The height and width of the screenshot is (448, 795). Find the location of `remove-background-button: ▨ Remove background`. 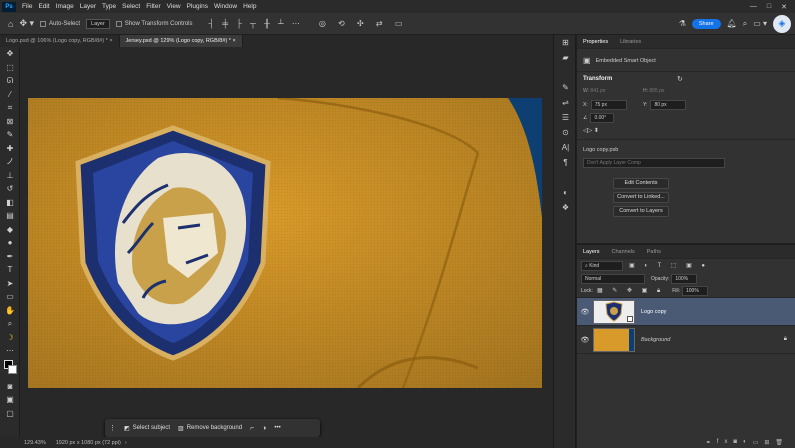

remove-background-button: ▨ Remove background is located at coordinates (210, 428).